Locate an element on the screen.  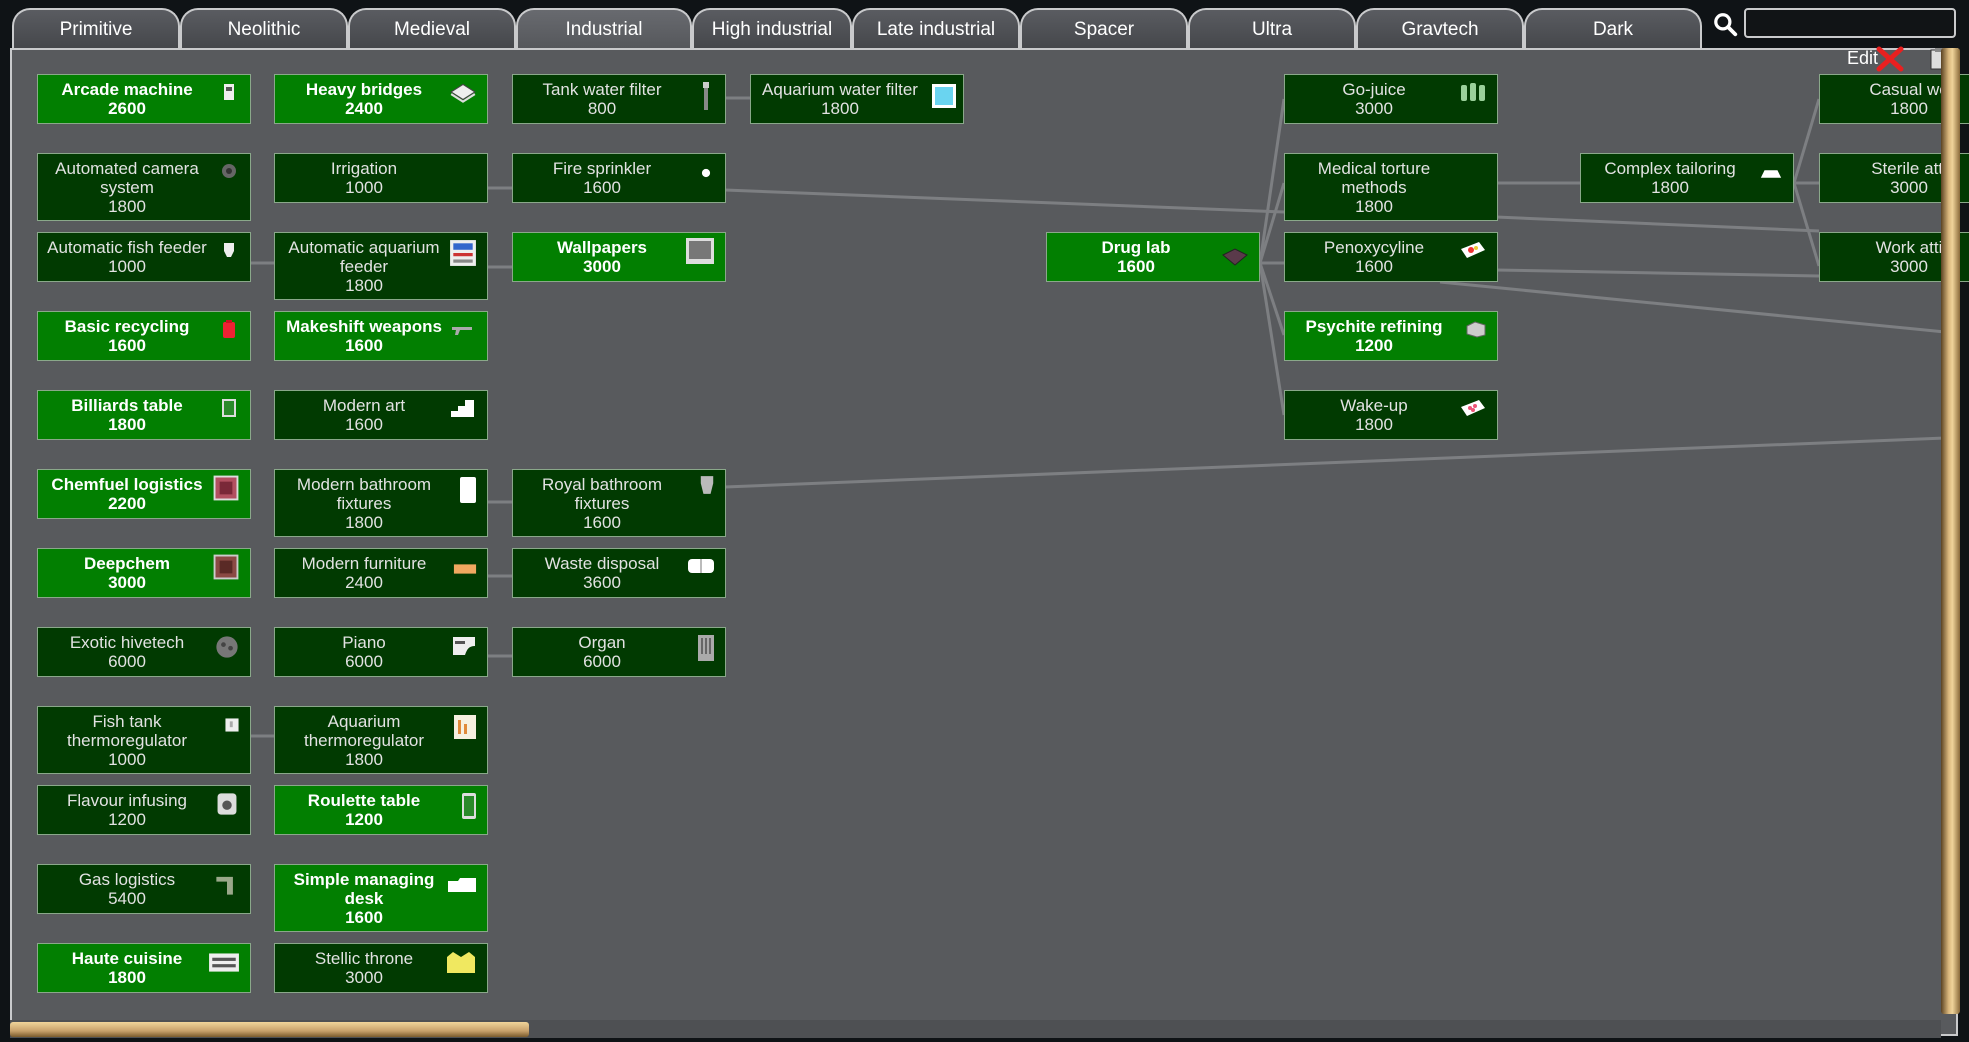
research-title: Penoxycyline is located at coordinates (1374, 247).